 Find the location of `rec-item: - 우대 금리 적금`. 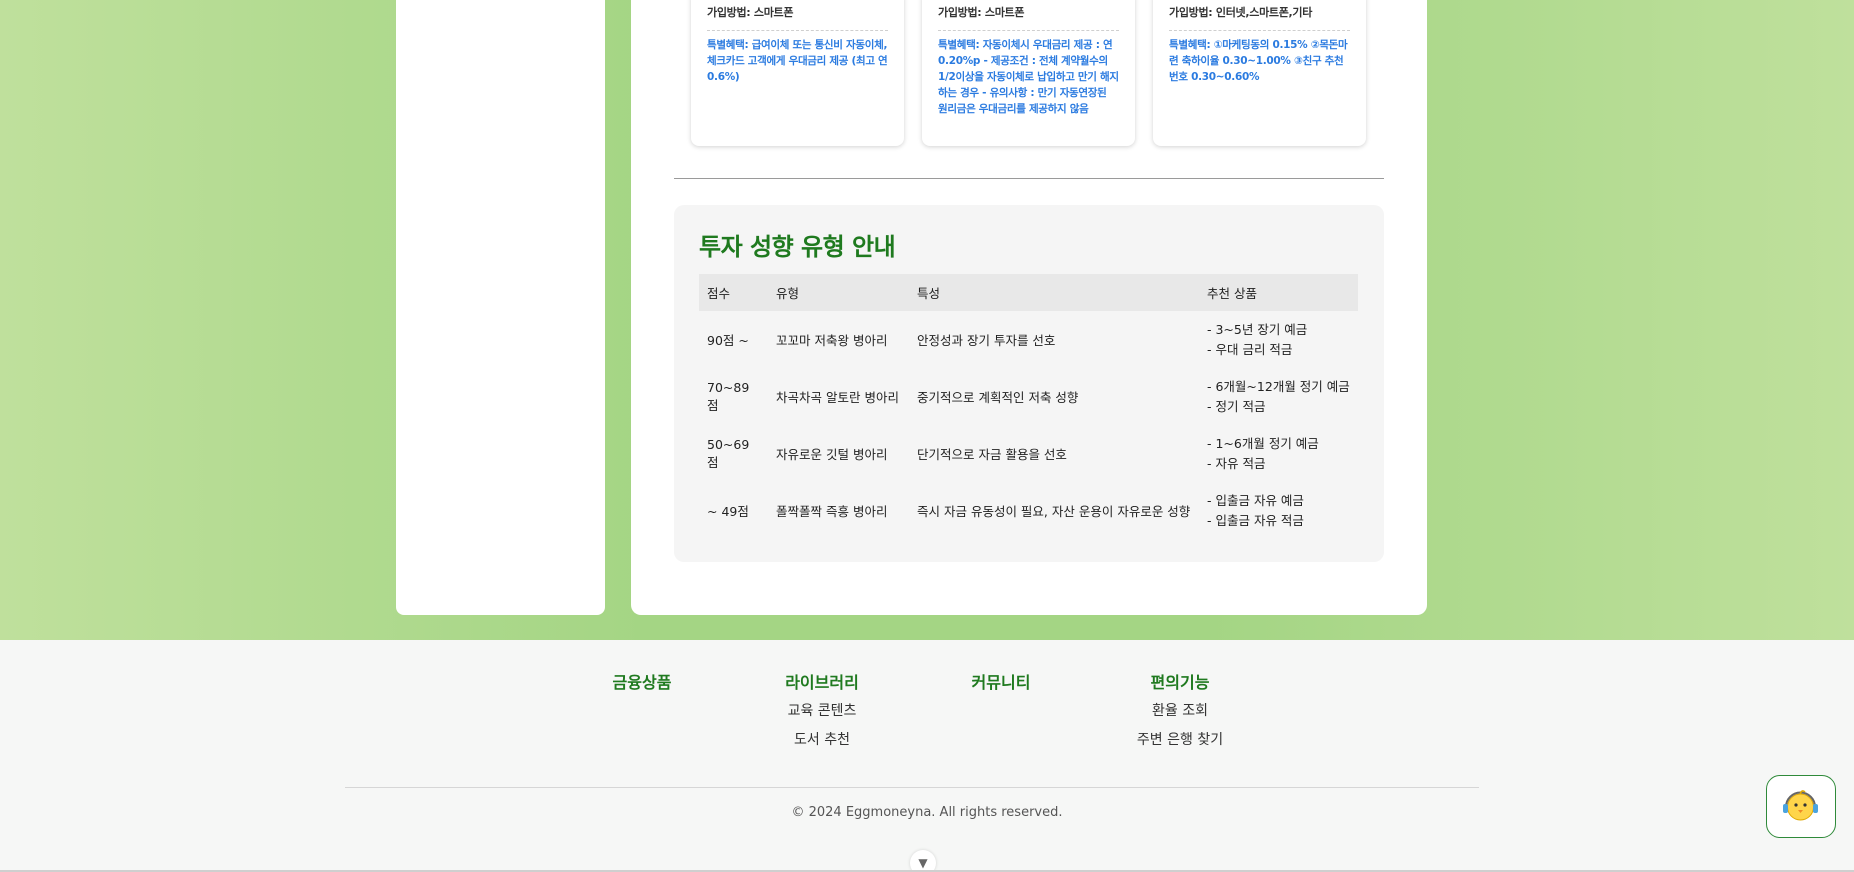

rec-item: - 우대 금리 적금 is located at coordinates (1250, 349).